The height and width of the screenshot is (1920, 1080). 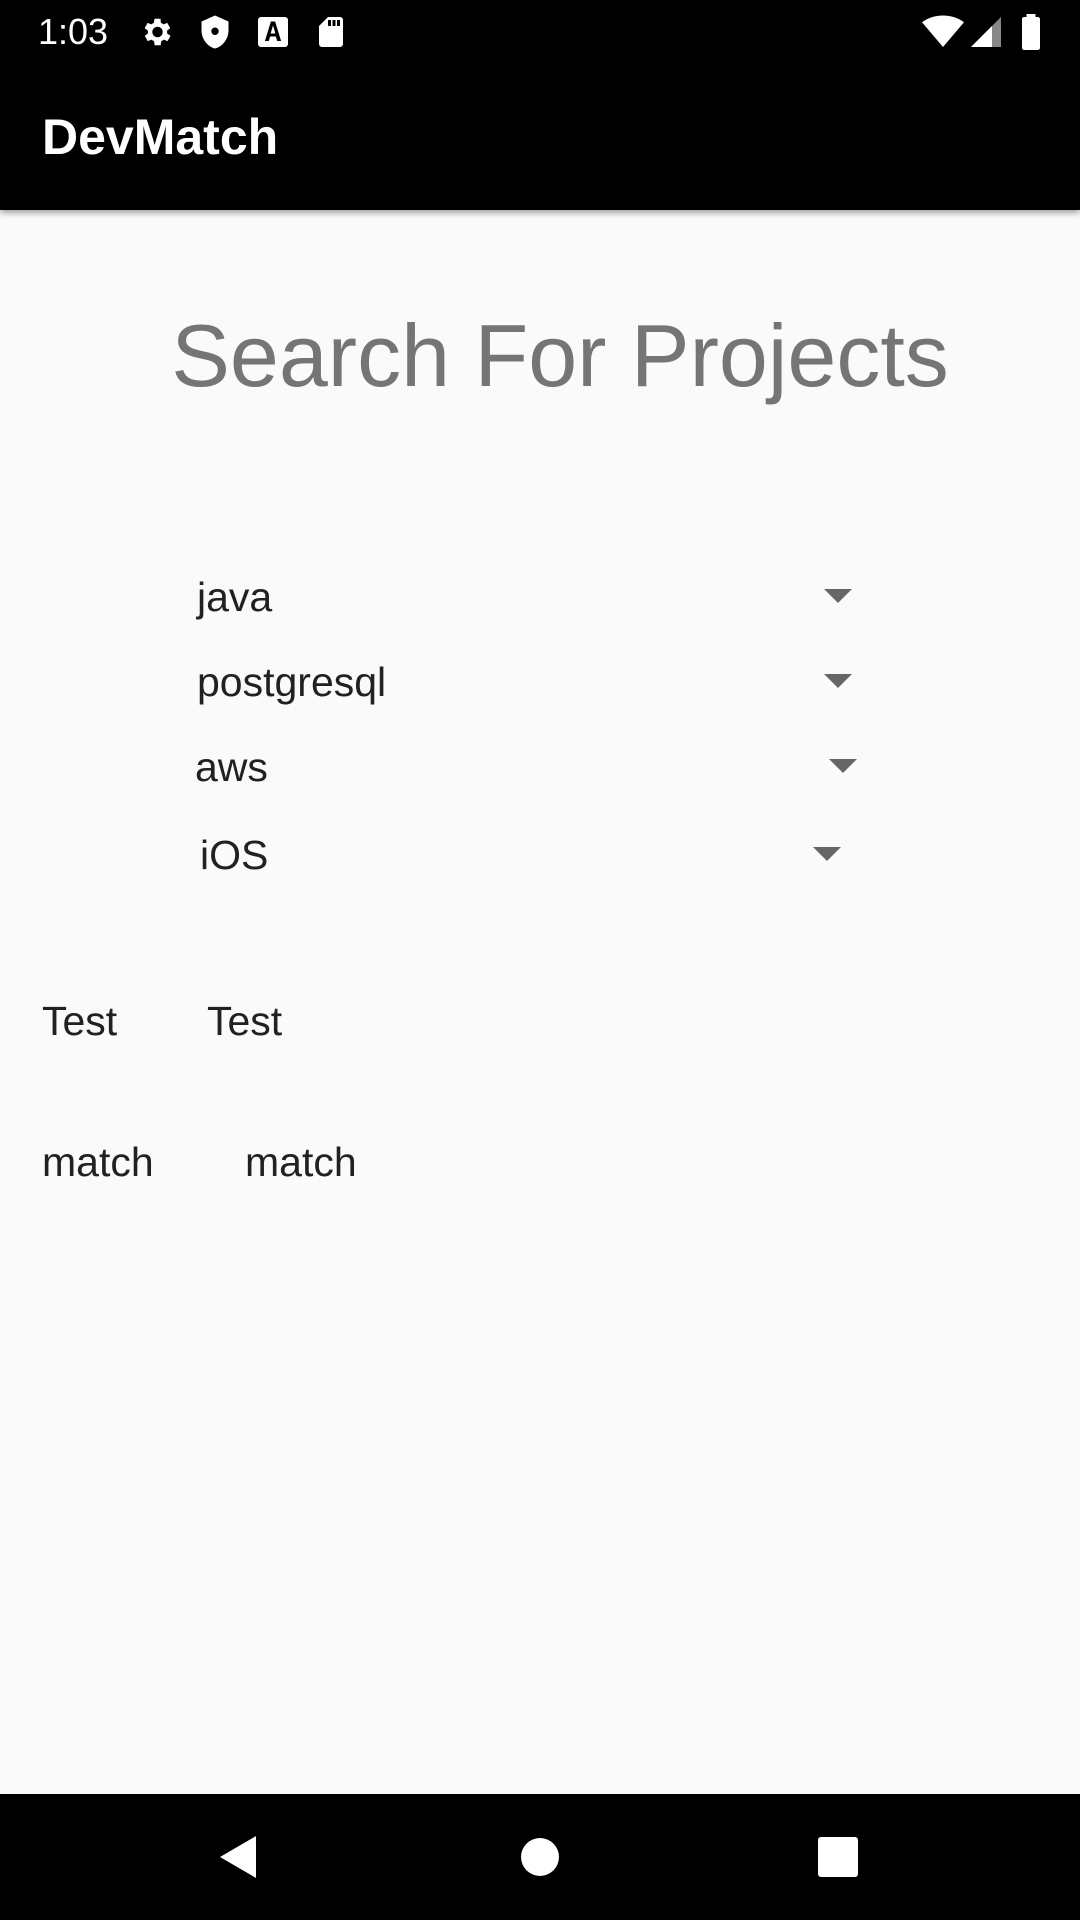 I want to click on result-label: Test, so click(x=80, y=1021).